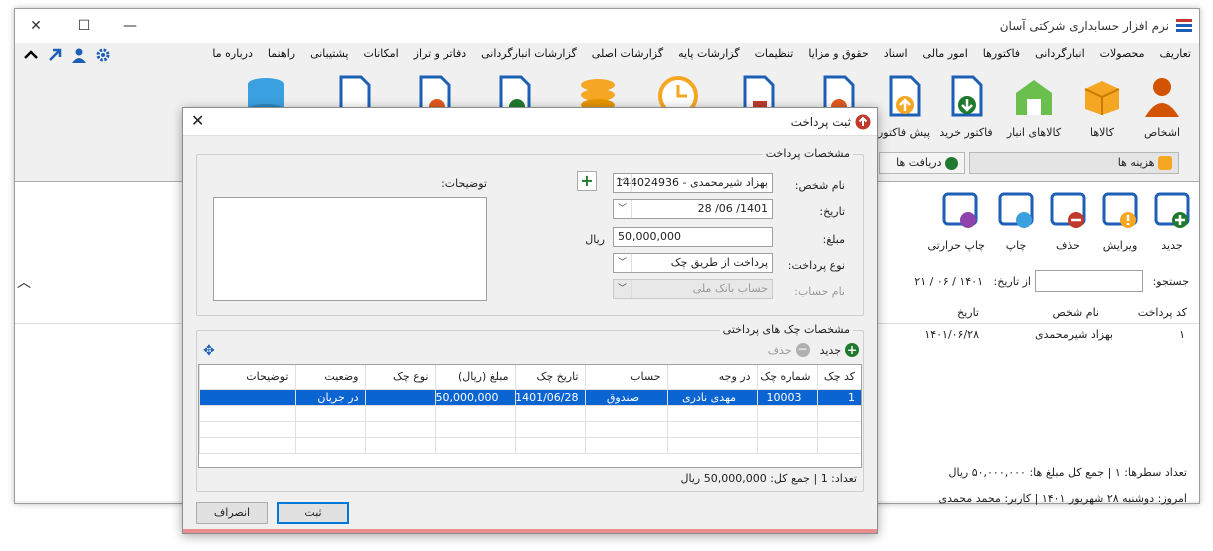 The height and width of the screenshot is (551, 1213). What do you see at coordinates (55, 55) in the screenshot?
I see `arrow-icon` at bounding box center [55, 55].